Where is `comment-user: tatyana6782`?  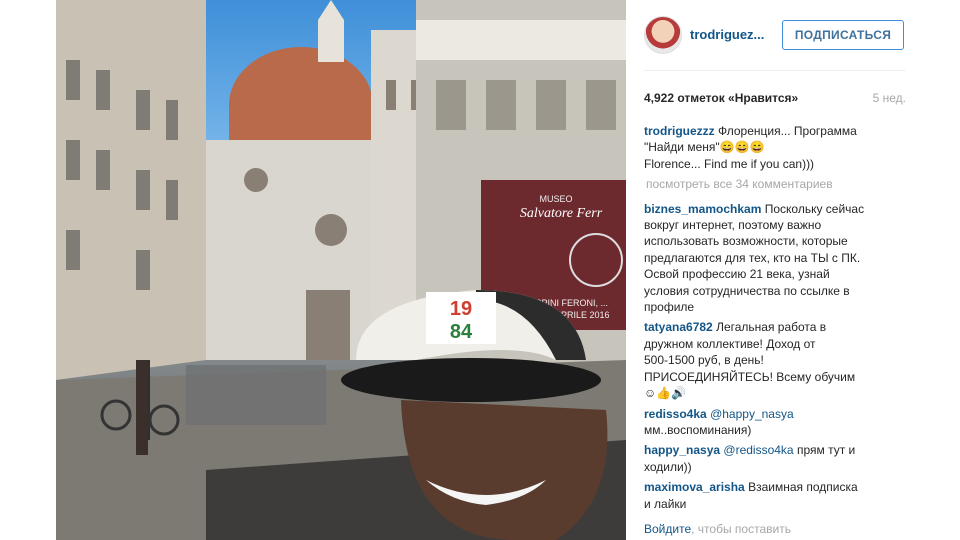
comment-user: tatyana6782 is located at coordinates (678, 327).